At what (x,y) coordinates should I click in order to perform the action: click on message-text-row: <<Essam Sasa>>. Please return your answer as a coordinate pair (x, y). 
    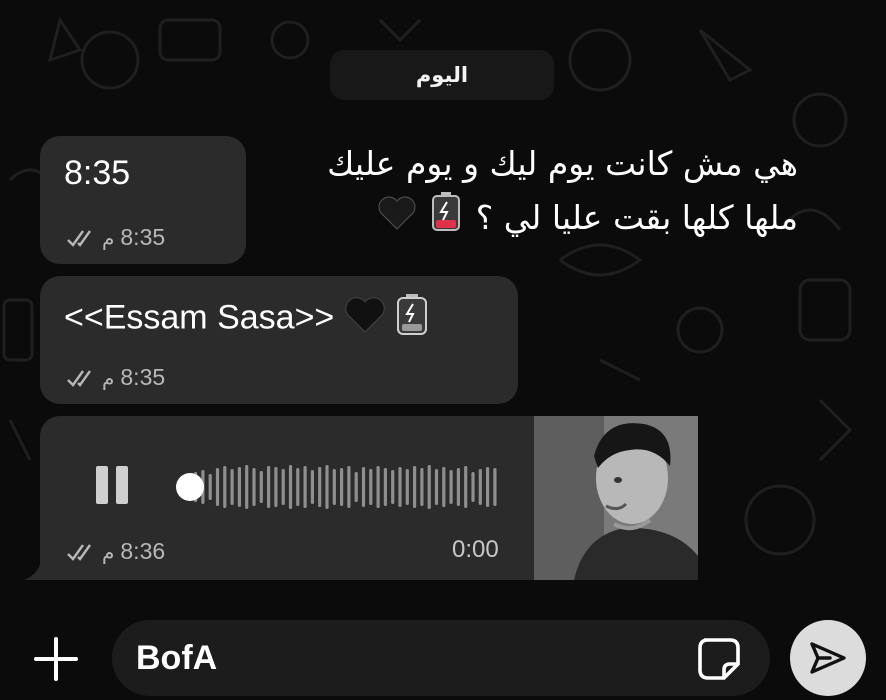
    Looking at the image, I should click on (246, 319).